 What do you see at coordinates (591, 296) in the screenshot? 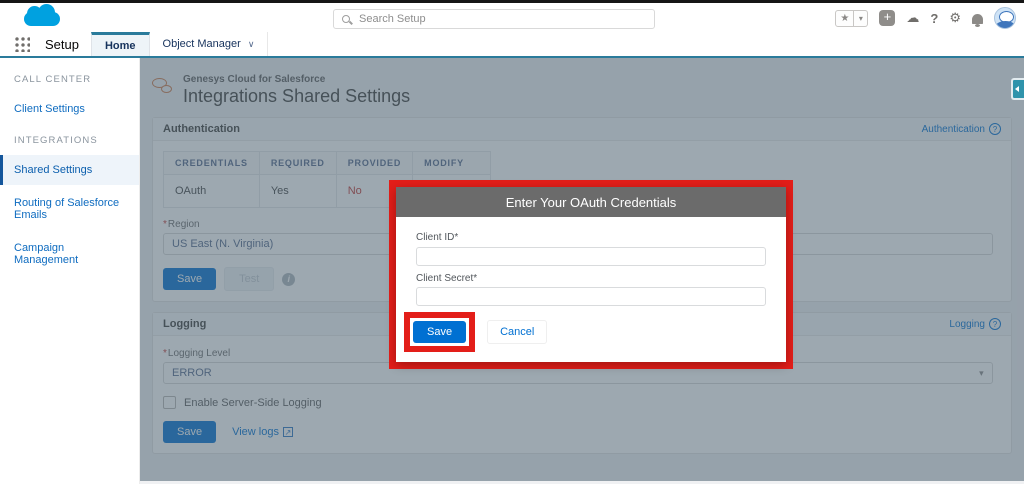
I see `client-secret-field` at bounding box center [591, 296].